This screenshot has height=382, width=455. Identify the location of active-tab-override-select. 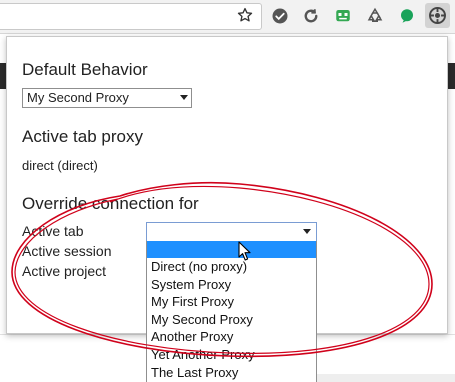
(231, 232).